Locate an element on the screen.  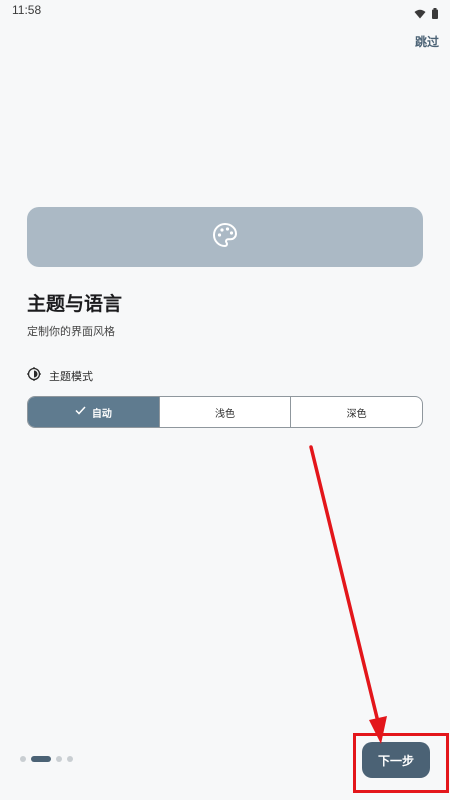
status-bar: 11:58 is located at coordinates (225, 11).